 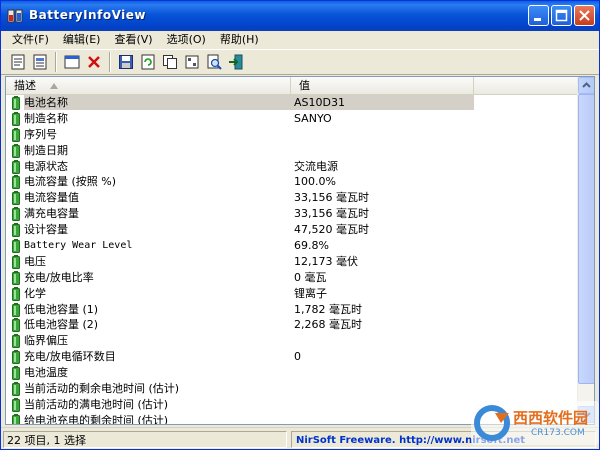 I want to click on list-row: 电流容量值 33,156 毫瓦时, so click(x=292, y=198).